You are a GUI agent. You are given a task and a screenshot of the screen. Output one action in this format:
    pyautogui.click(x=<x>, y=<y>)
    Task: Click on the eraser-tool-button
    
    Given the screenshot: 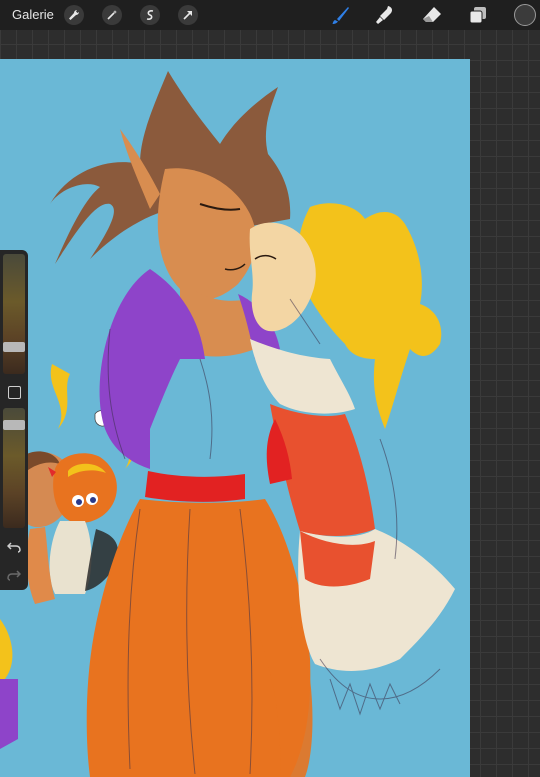 What is the action you would take?
    pyautogui.click(x=432, y=15)
    